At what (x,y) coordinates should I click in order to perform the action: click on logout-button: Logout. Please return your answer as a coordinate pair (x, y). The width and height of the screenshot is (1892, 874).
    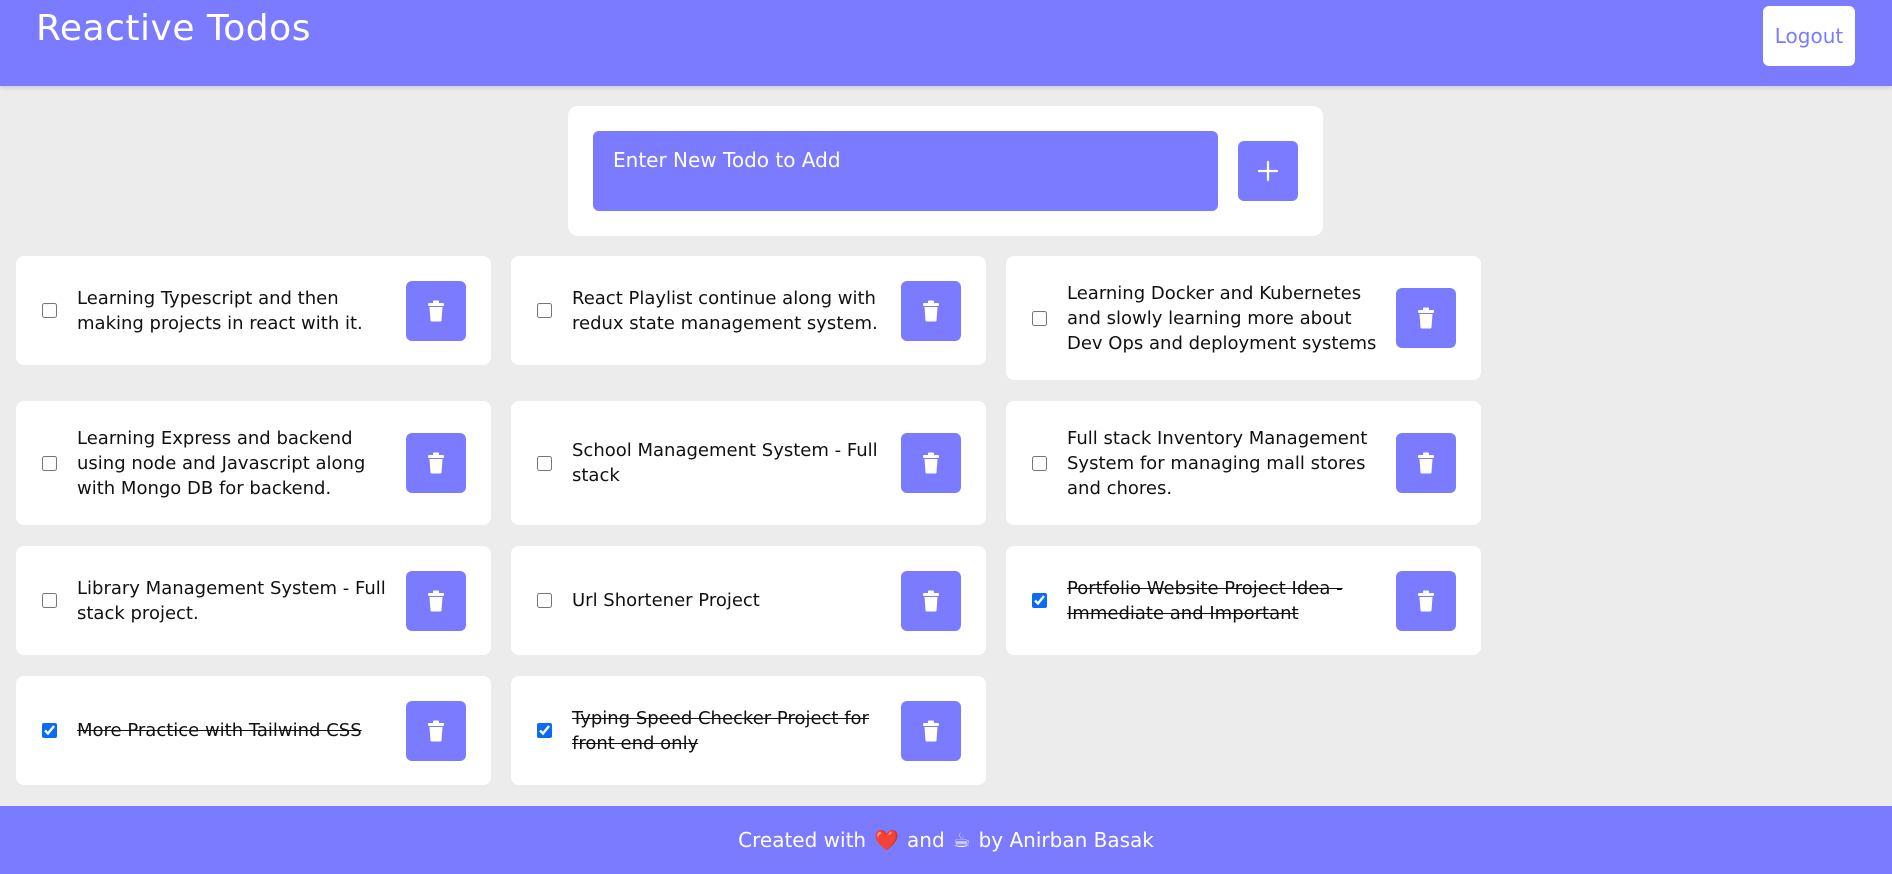
    Looking at the image, I should click on (1809, 36).